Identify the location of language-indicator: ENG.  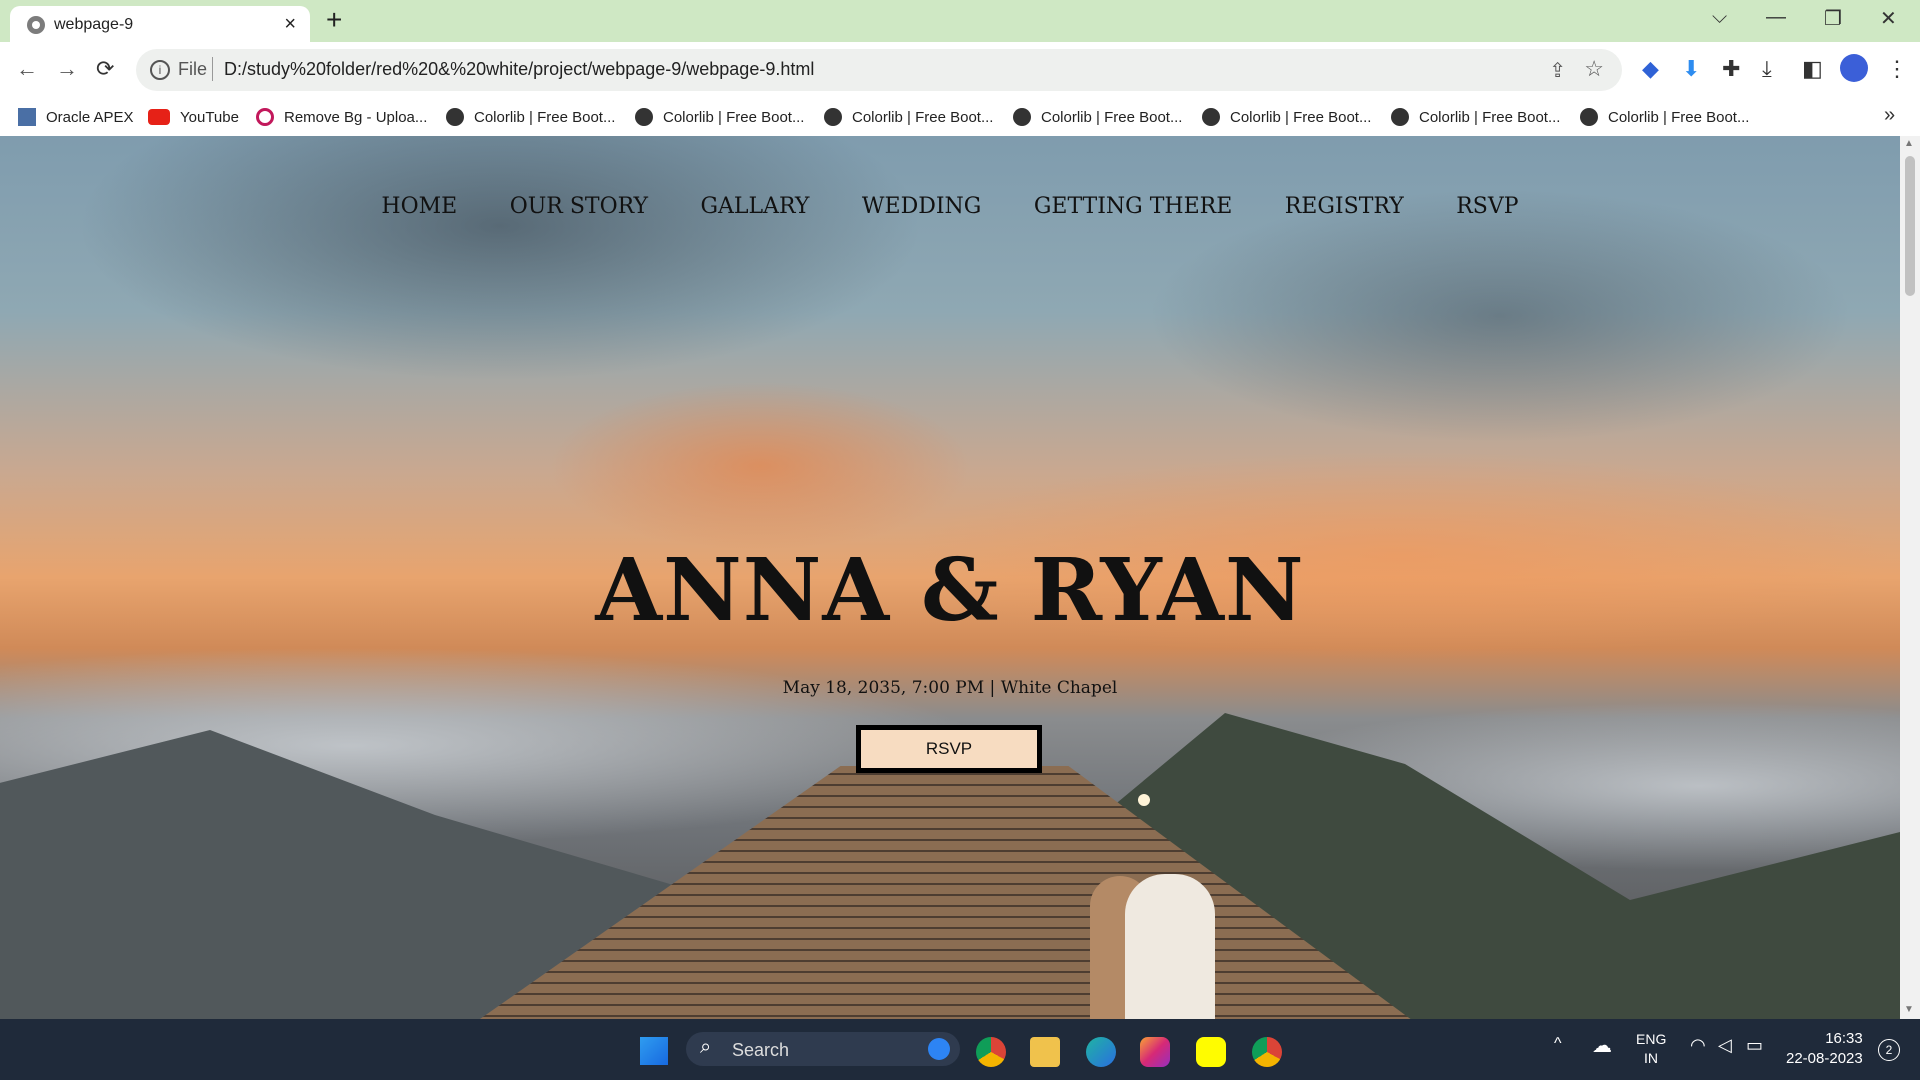
(1651, 1039).